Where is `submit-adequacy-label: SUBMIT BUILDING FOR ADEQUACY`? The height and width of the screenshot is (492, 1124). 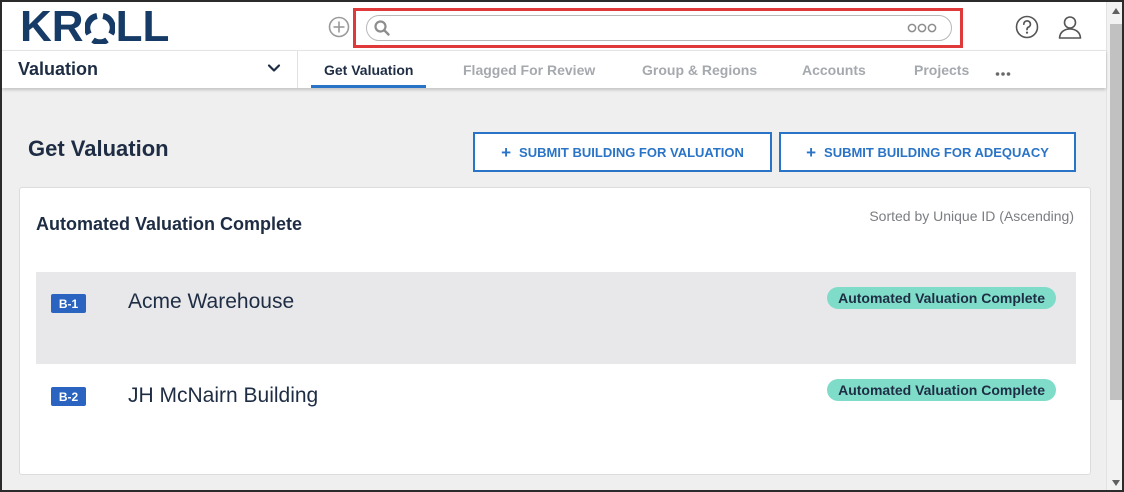 submit-adequacy-label: SUBMIT BUILDING FOR ADEQUACY is located at coordinates (936, 152).